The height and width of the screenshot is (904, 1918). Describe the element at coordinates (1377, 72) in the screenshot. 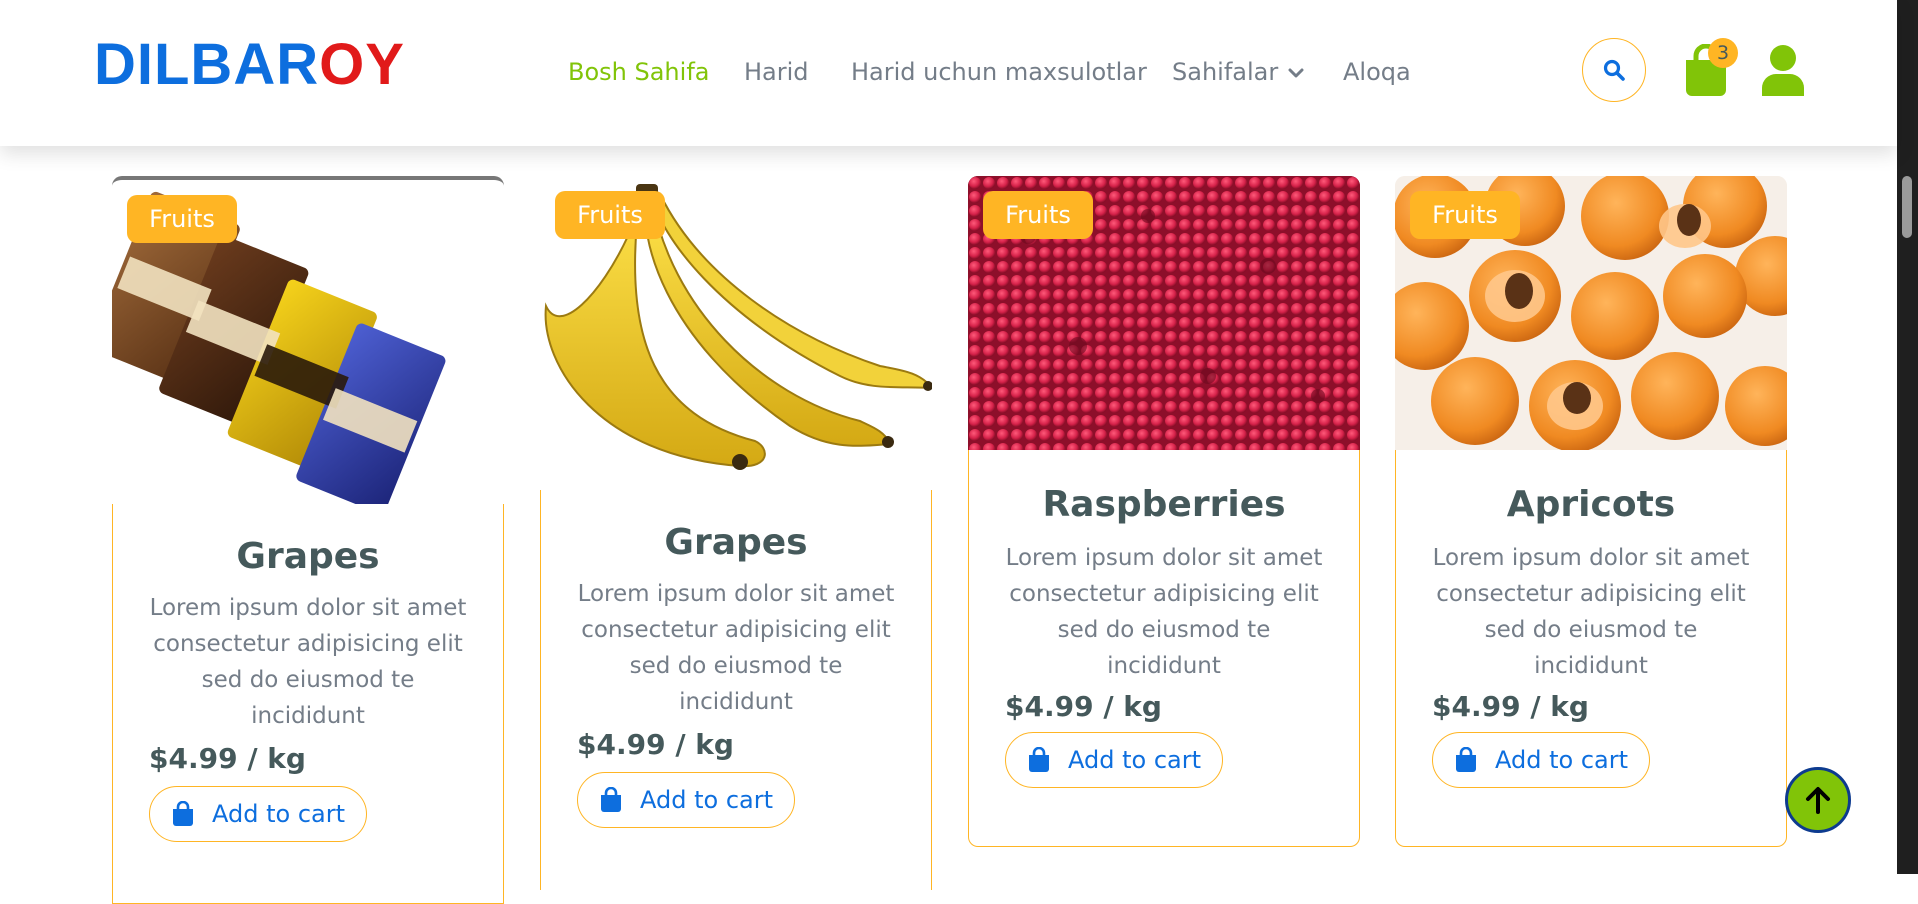

I see `nav-link-contact: Aloqa` at that location.